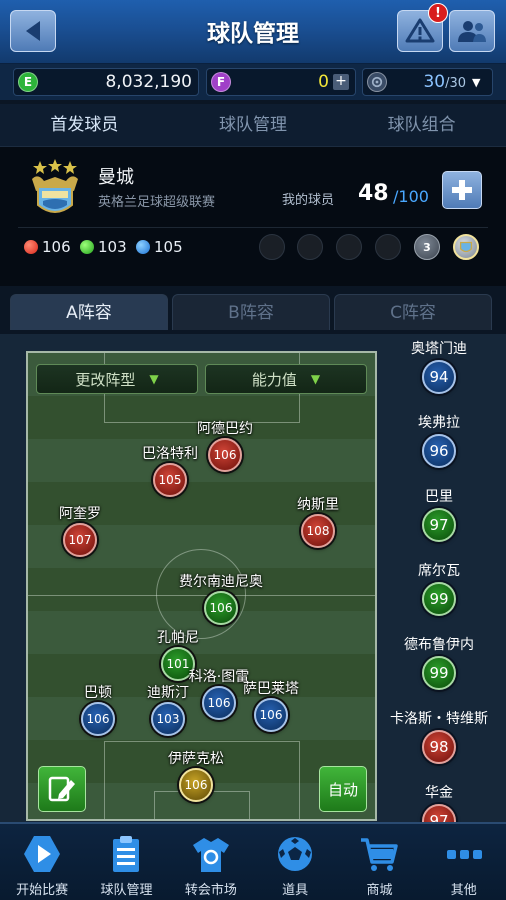  Describe the element at coordinates (464, 854) in the screenshot. I see `more-icon` at that location.